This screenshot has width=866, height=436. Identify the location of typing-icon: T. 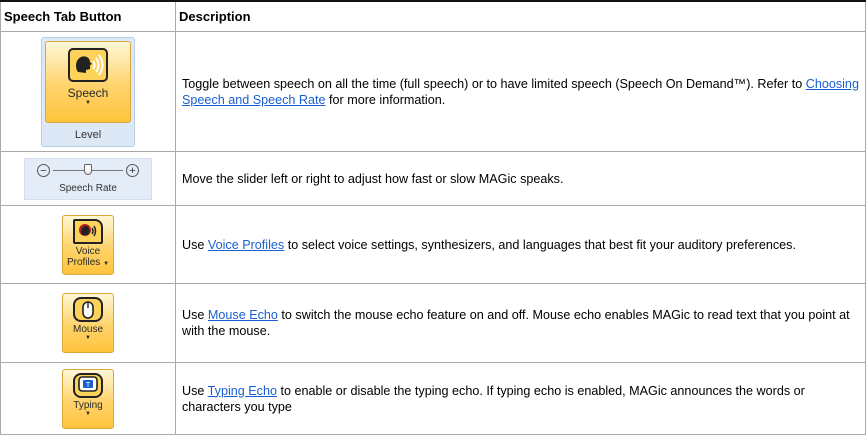
(88, 385).